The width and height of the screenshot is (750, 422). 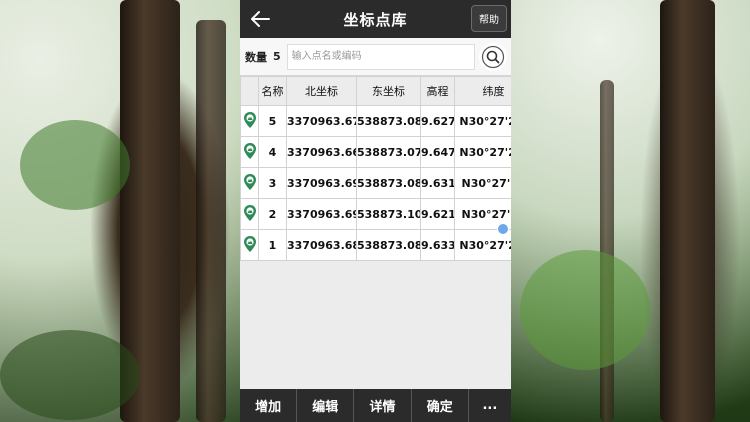 What do you see at coordinates (272, 183) in the screenshot?
I see `point-name: 3` at bounding box center [272, 183].